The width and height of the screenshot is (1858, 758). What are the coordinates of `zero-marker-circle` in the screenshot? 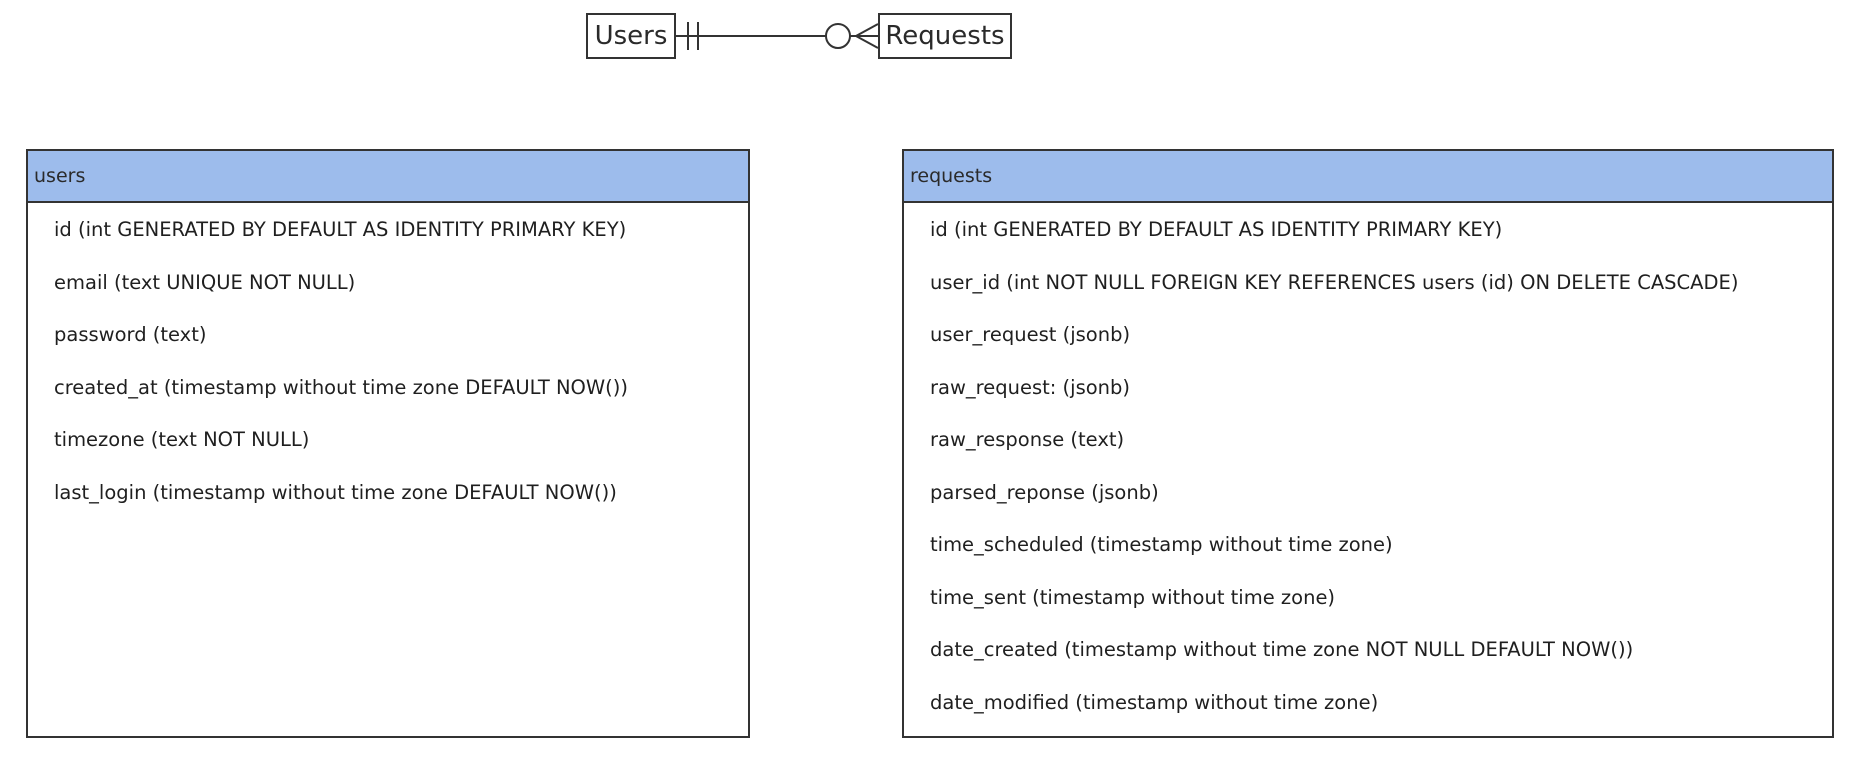 It's located at (838, 36).